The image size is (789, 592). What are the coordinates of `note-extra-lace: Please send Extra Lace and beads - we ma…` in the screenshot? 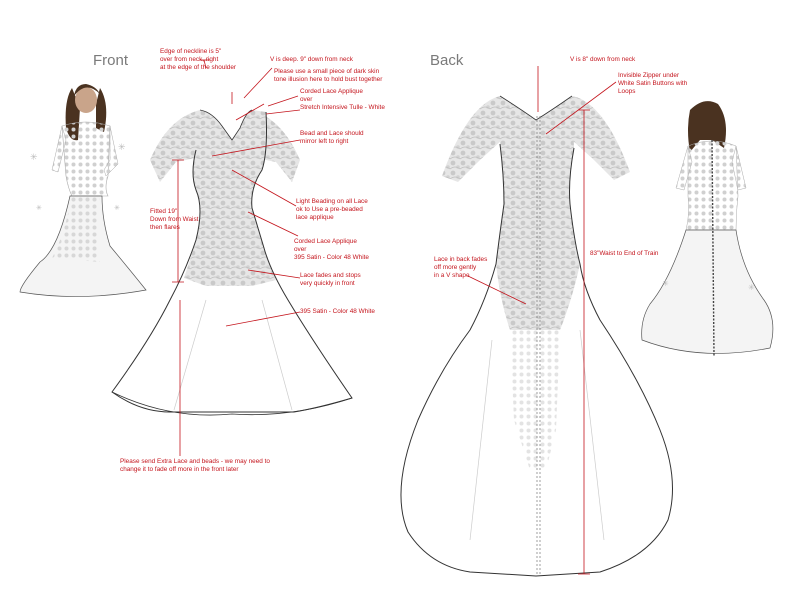 It's located at (195, 465).